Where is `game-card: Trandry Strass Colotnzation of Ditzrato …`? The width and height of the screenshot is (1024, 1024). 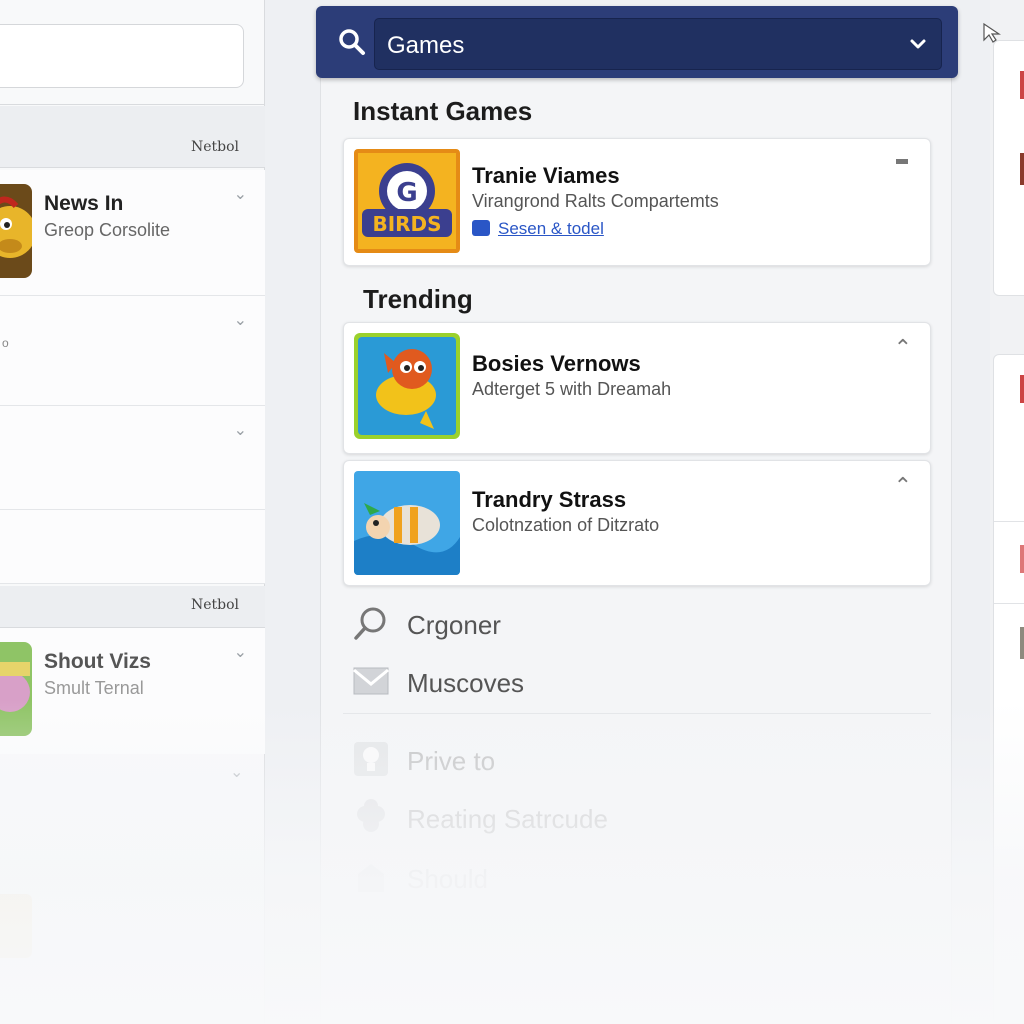
game-card: Trandry Strass Colotnzation of Ditzrato … is located at coordinates (637, 523).